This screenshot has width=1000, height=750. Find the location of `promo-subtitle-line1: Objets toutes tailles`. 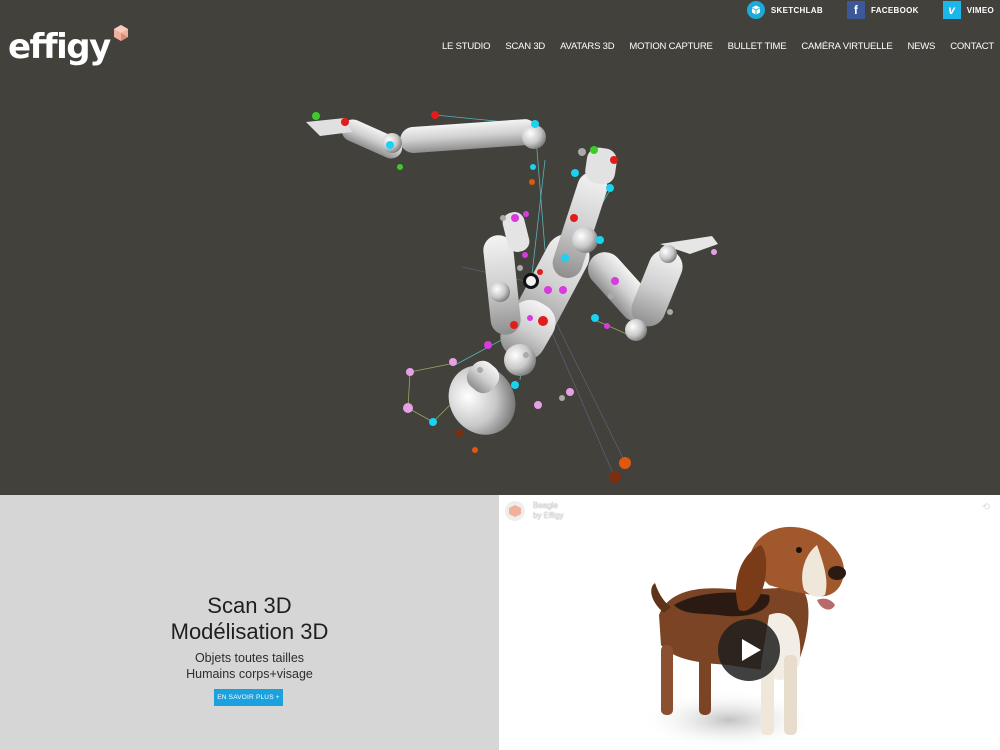

promo-subtitle-line1: Objets toutes tailles is located at coordinates (249, 658).